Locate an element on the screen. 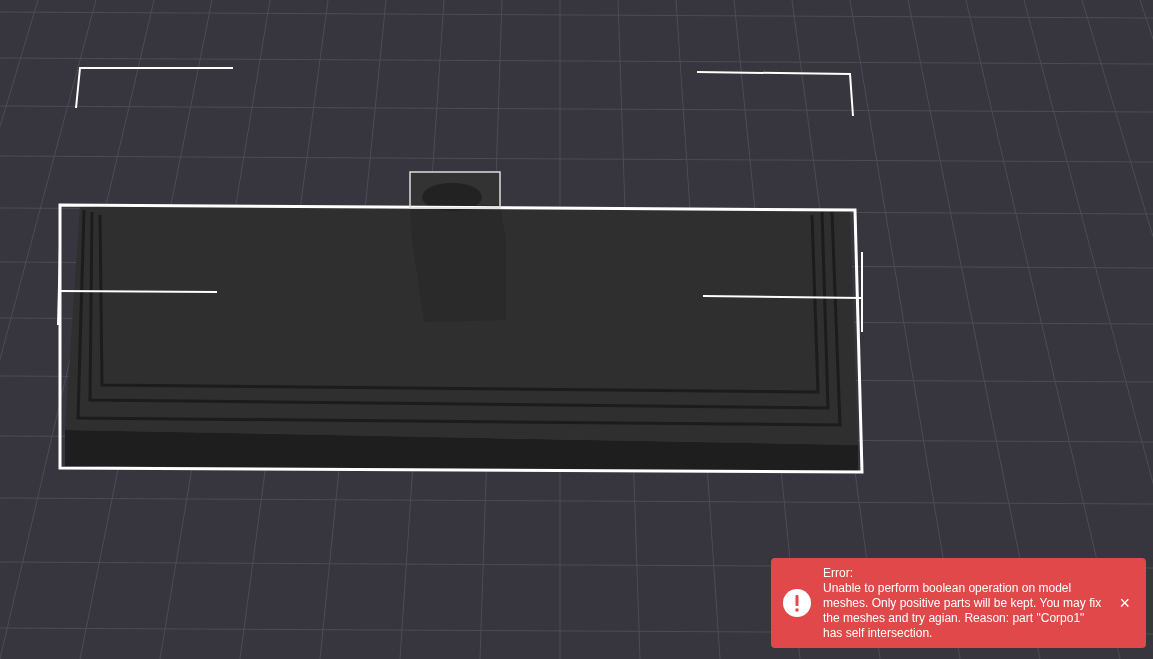  close-button: × is located at coordinates (1124, 603).